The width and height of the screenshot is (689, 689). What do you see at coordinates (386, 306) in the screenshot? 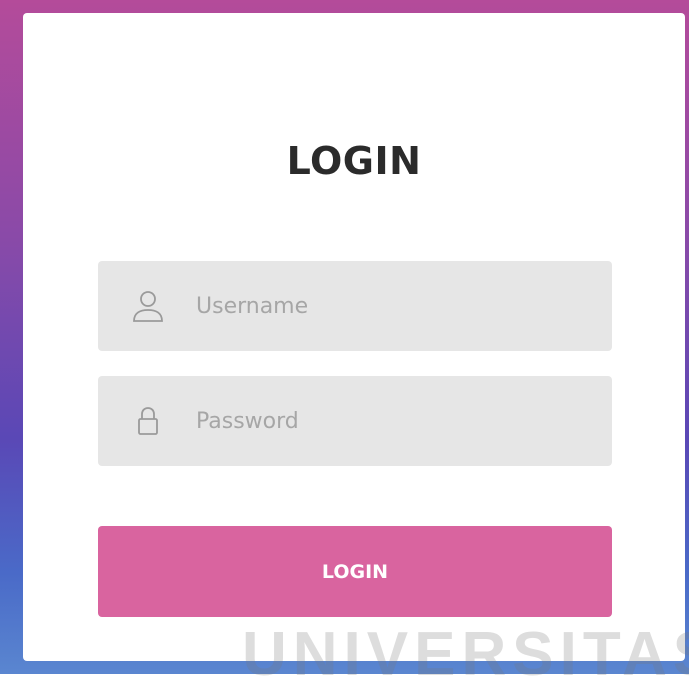
I see `username-input` at bounding box center [386, 306].